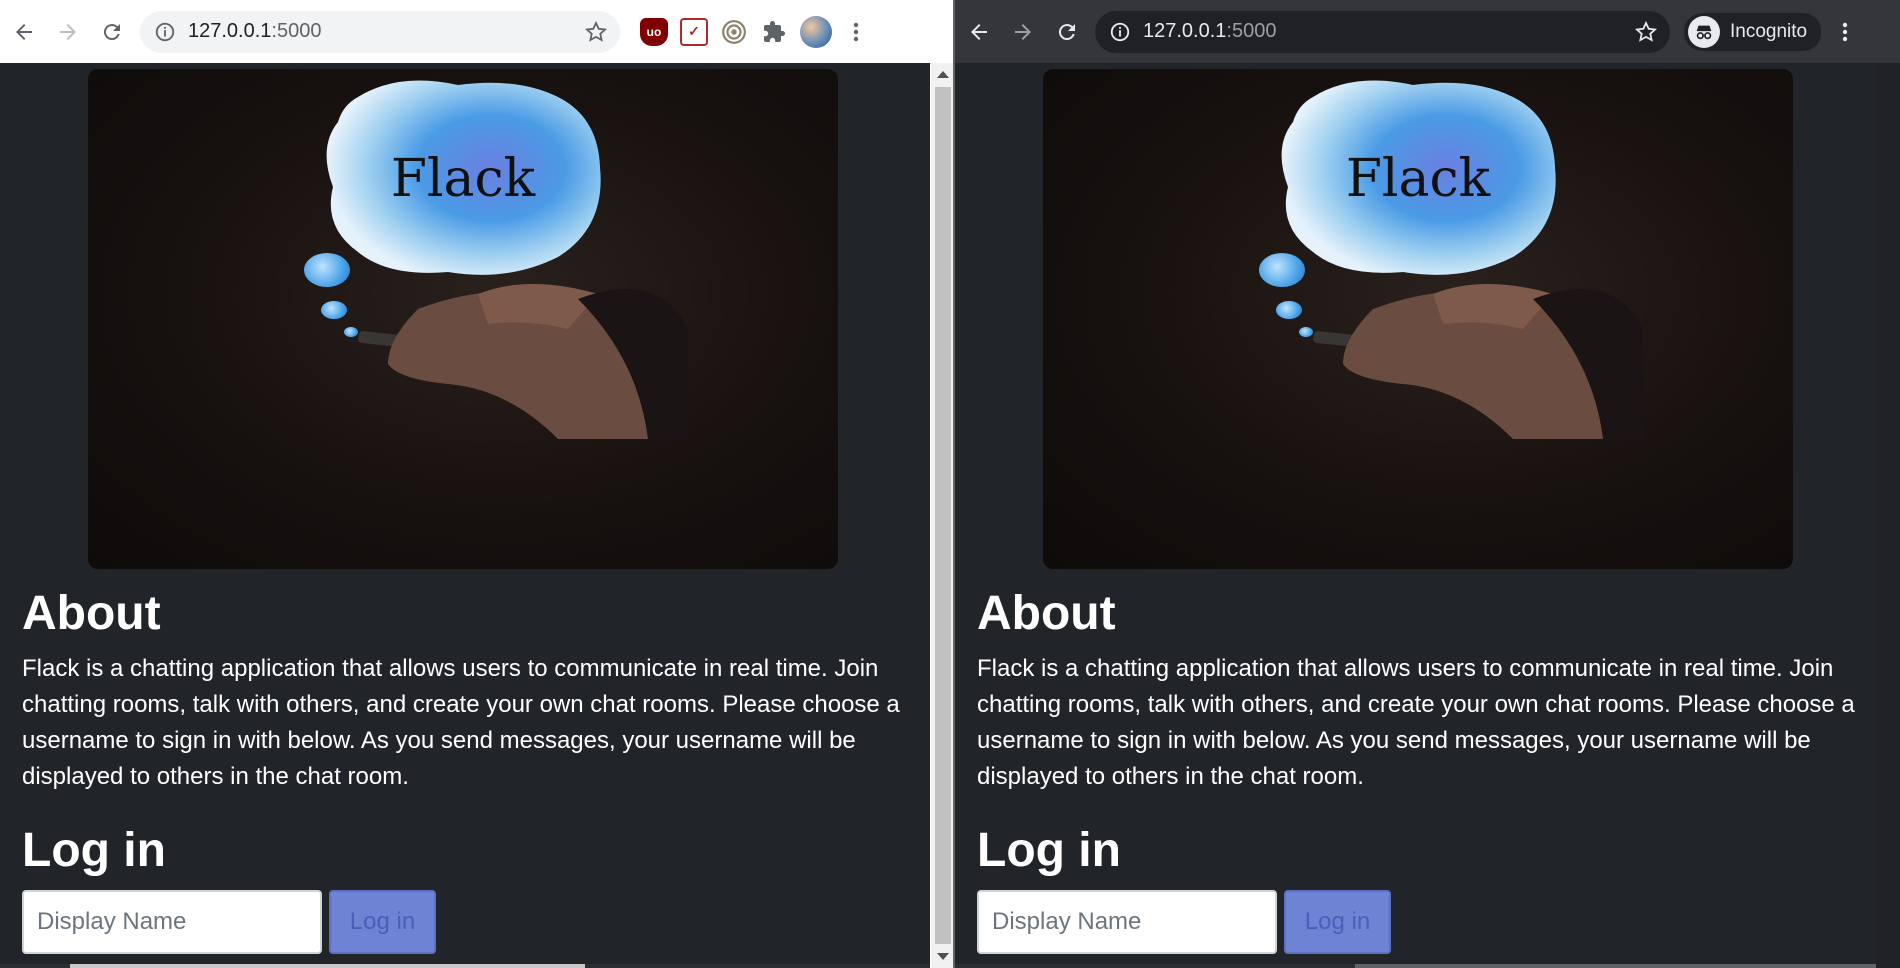  I want to click on browser-toolbar: 127.0.0.1:5000 uo ✓, so click(477, 32).